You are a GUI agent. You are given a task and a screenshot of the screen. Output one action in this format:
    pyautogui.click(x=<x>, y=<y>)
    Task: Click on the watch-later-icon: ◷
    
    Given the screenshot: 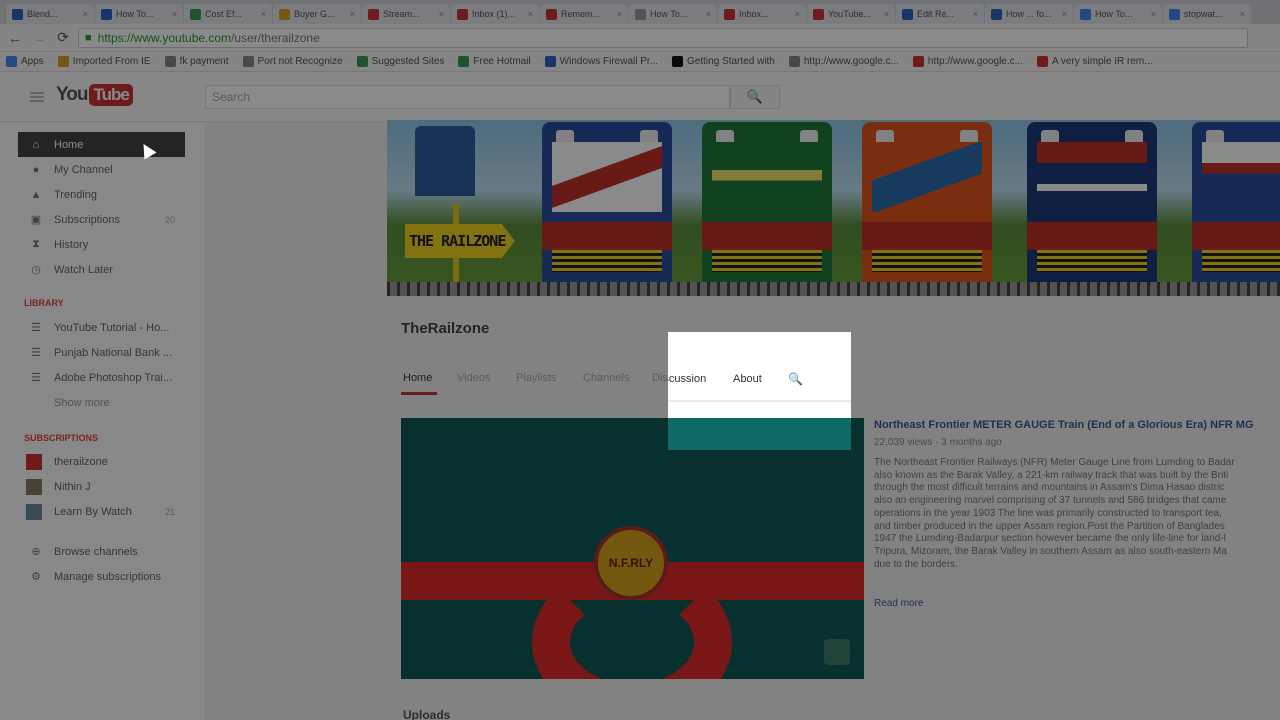 What is the action you would take?
    pyautogui.click(x=36, y=270)
    